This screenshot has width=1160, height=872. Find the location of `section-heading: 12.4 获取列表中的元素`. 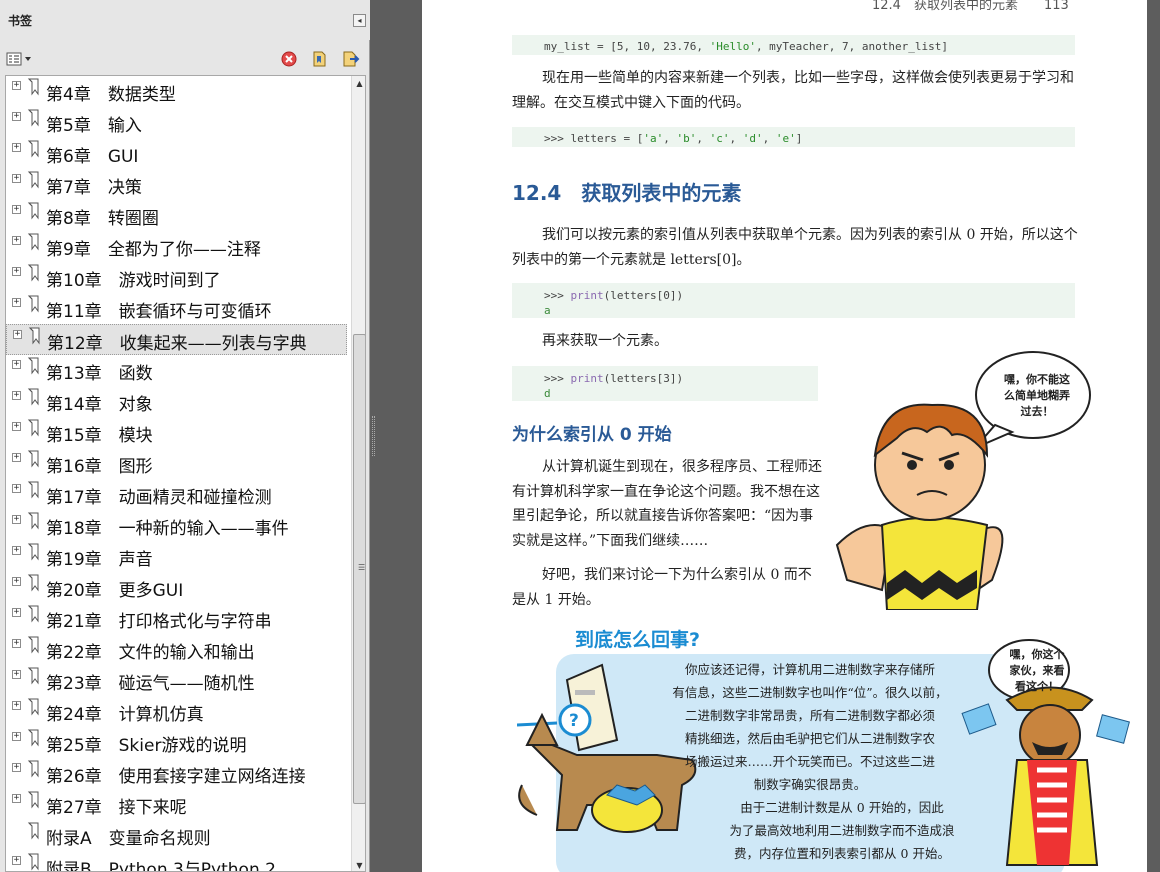

section-heading: 12.4 获取列表中的元素 is located at coordinates (627, 193).